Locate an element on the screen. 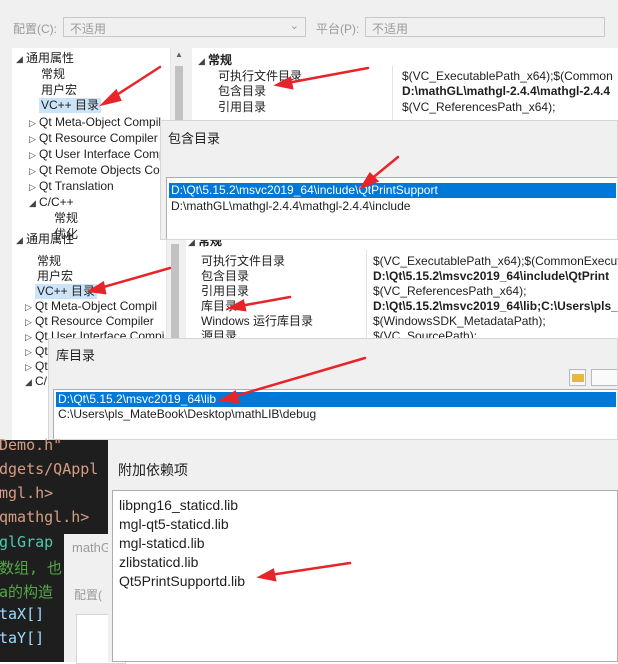 The width and height of the screenshot is (618, 664). dialog-title: 库目录 is located at coordinates (76, 355).